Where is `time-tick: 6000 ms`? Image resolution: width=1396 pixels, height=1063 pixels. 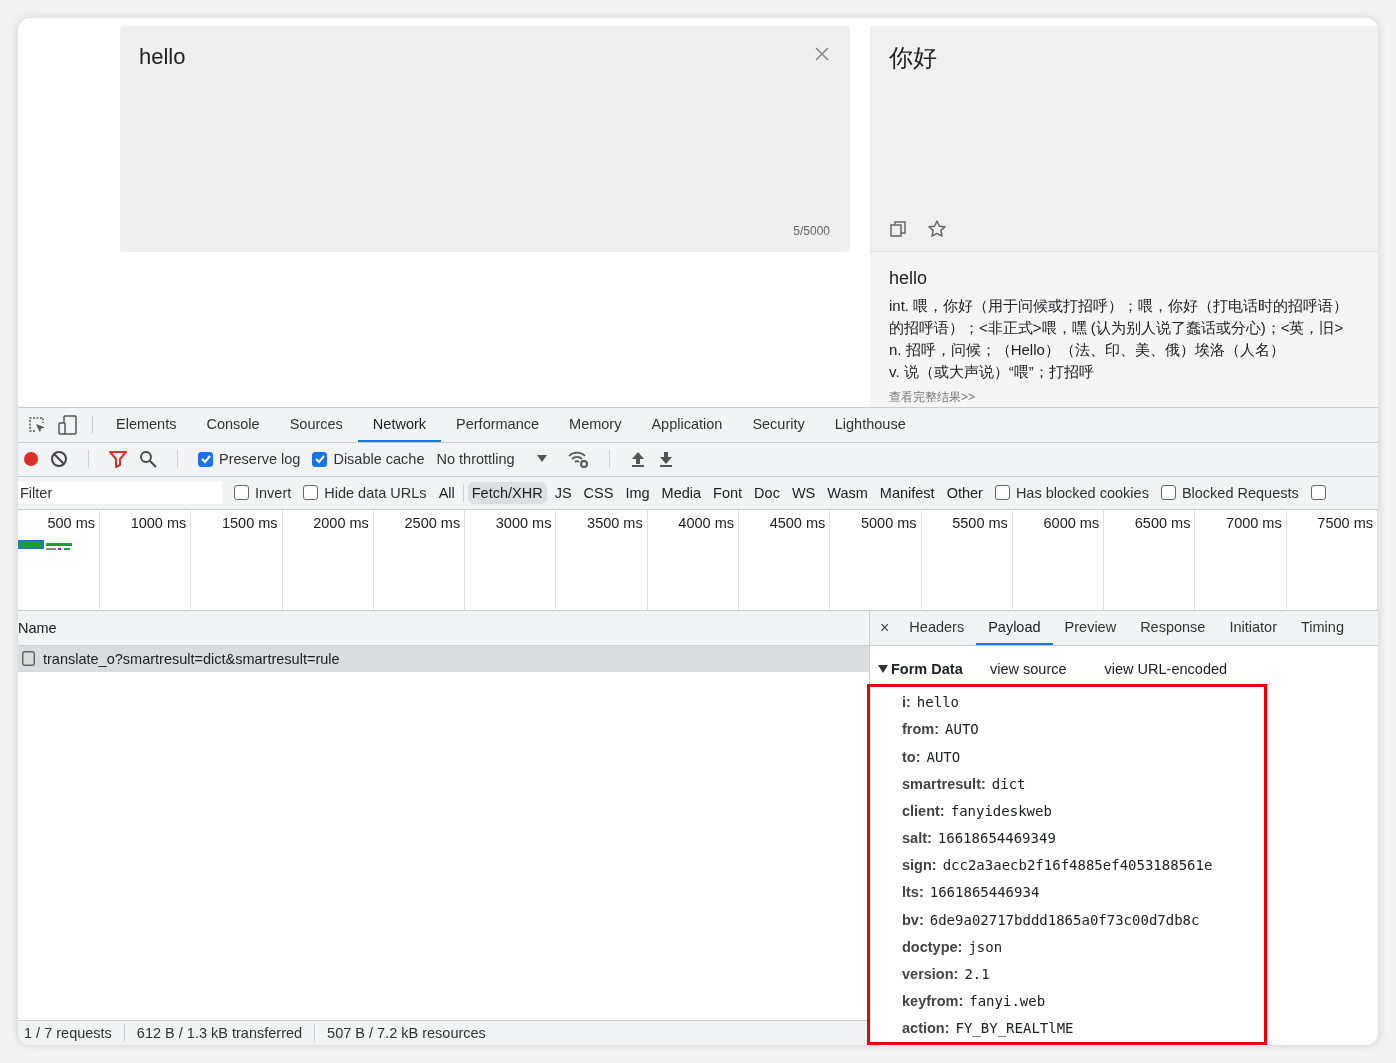
time-tick: 6000 ms is located at coordinates (1071, 522).